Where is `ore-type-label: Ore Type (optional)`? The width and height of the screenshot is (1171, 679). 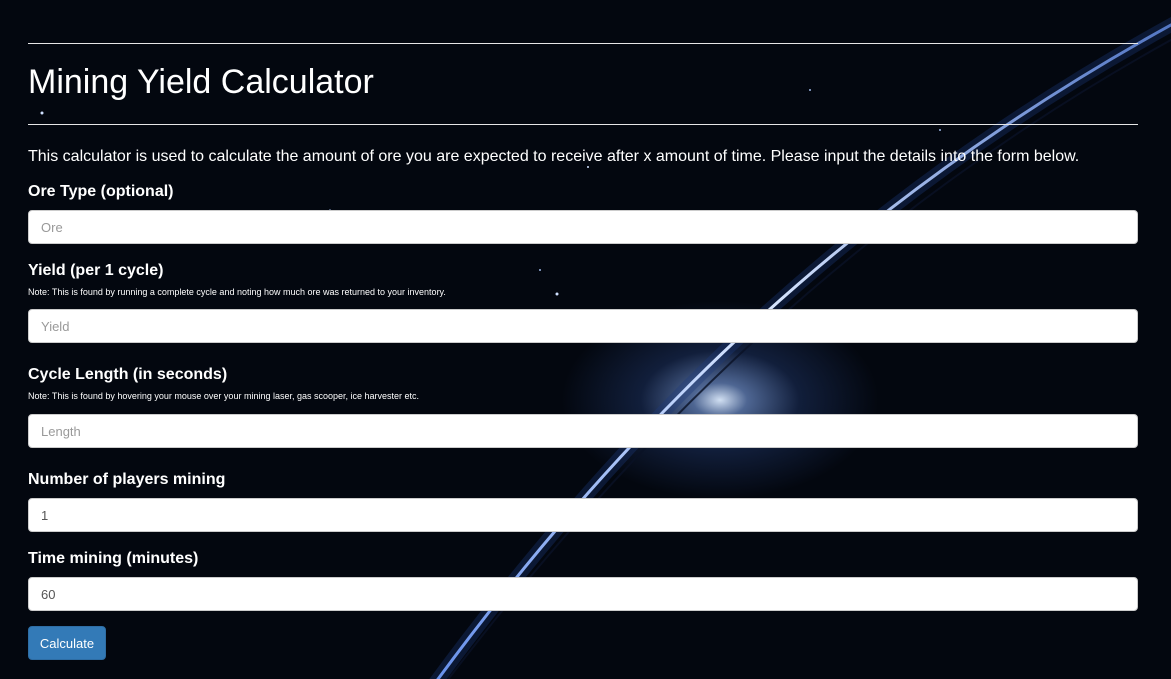 ore-type-label: Ore Type (optional) is located at coordinates (101, 191).